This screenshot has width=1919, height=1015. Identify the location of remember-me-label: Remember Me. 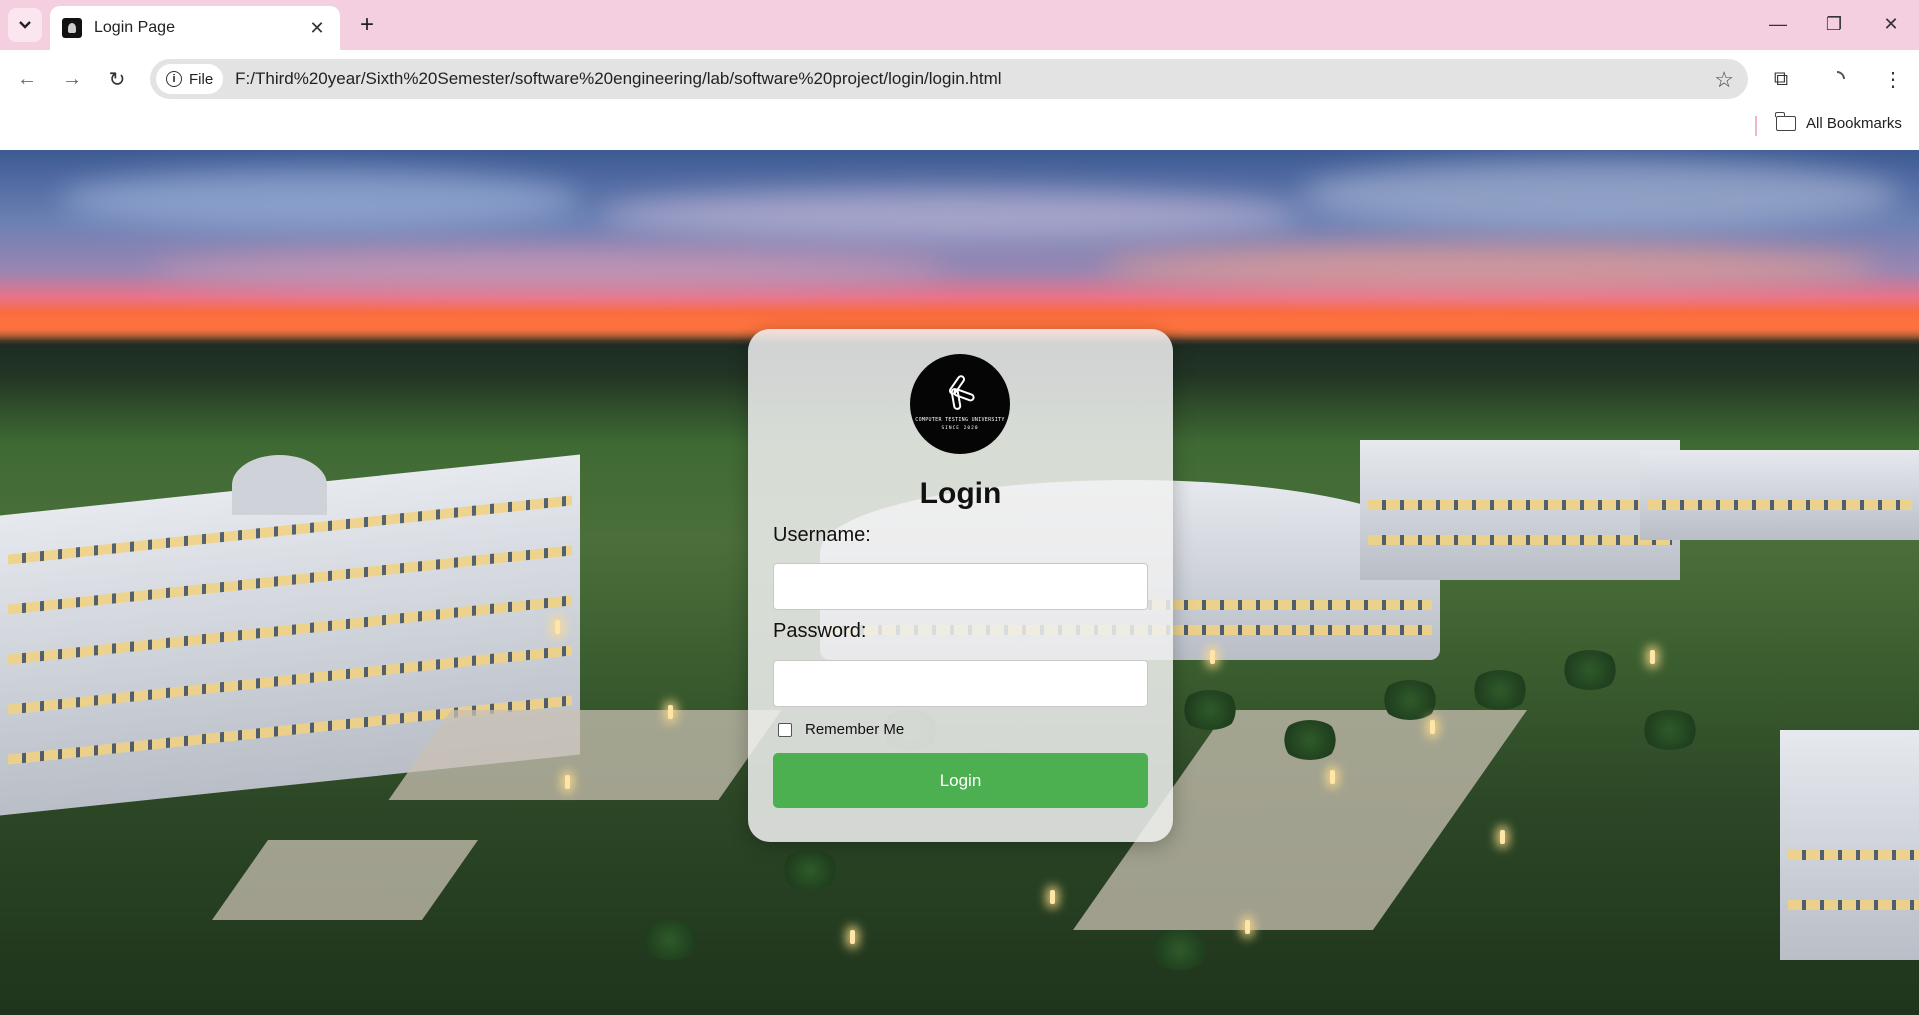
(855, 729).